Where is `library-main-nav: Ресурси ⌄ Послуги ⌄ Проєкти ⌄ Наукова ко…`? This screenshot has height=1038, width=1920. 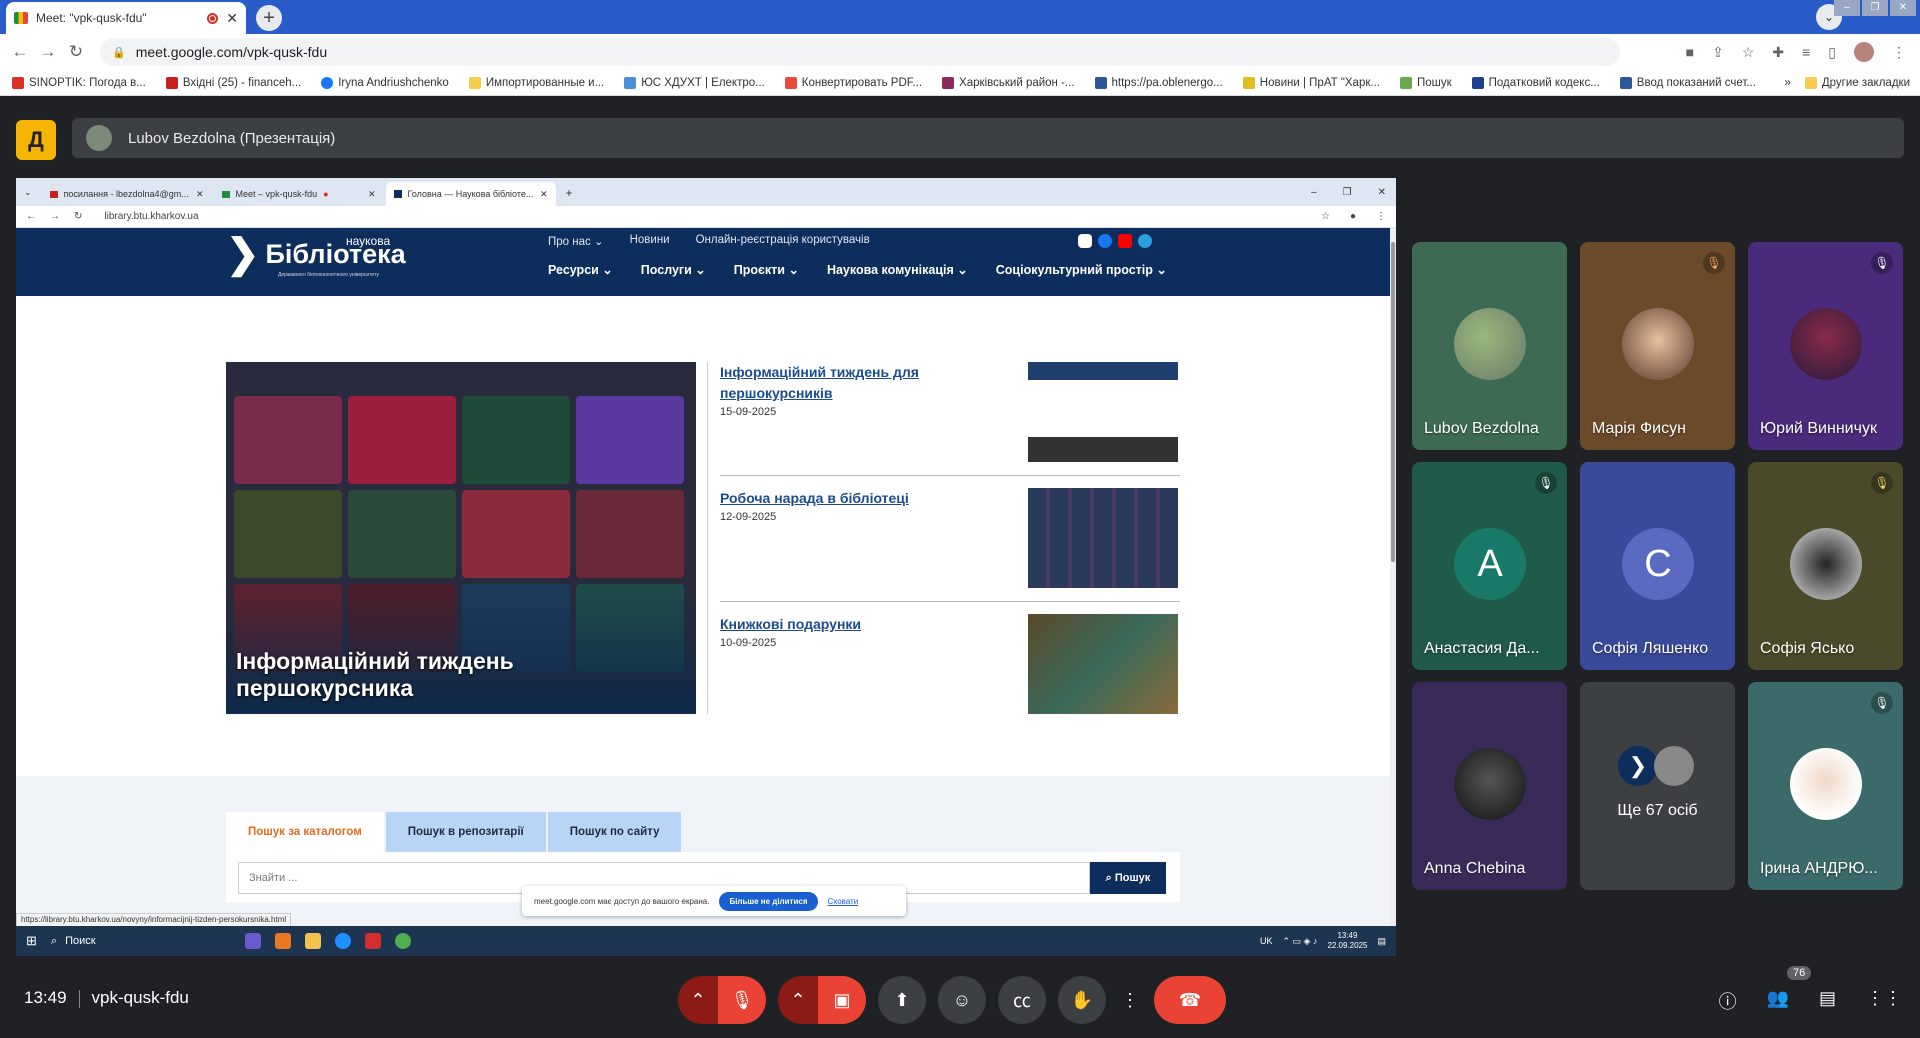
library-main-nav: Ресурси ⌄ Послуги ⌄ Проєкти ⌄ Наукова ко… is located at coordinates (857, 269).